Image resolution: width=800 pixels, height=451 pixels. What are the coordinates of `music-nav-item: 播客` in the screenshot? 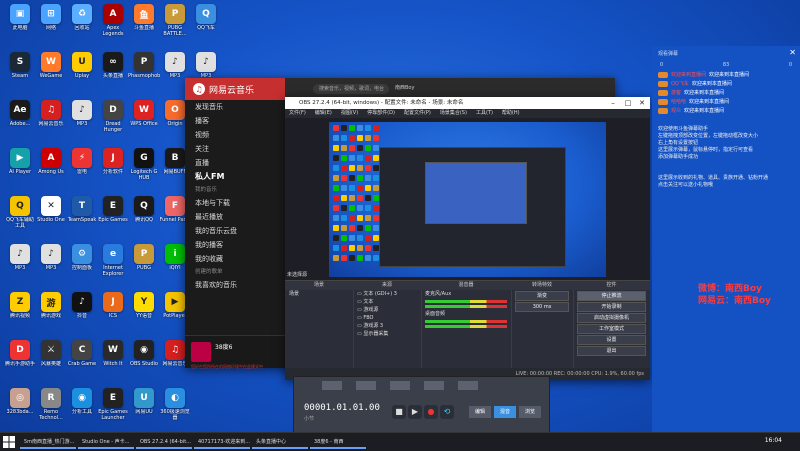 It's located at (235, 121).